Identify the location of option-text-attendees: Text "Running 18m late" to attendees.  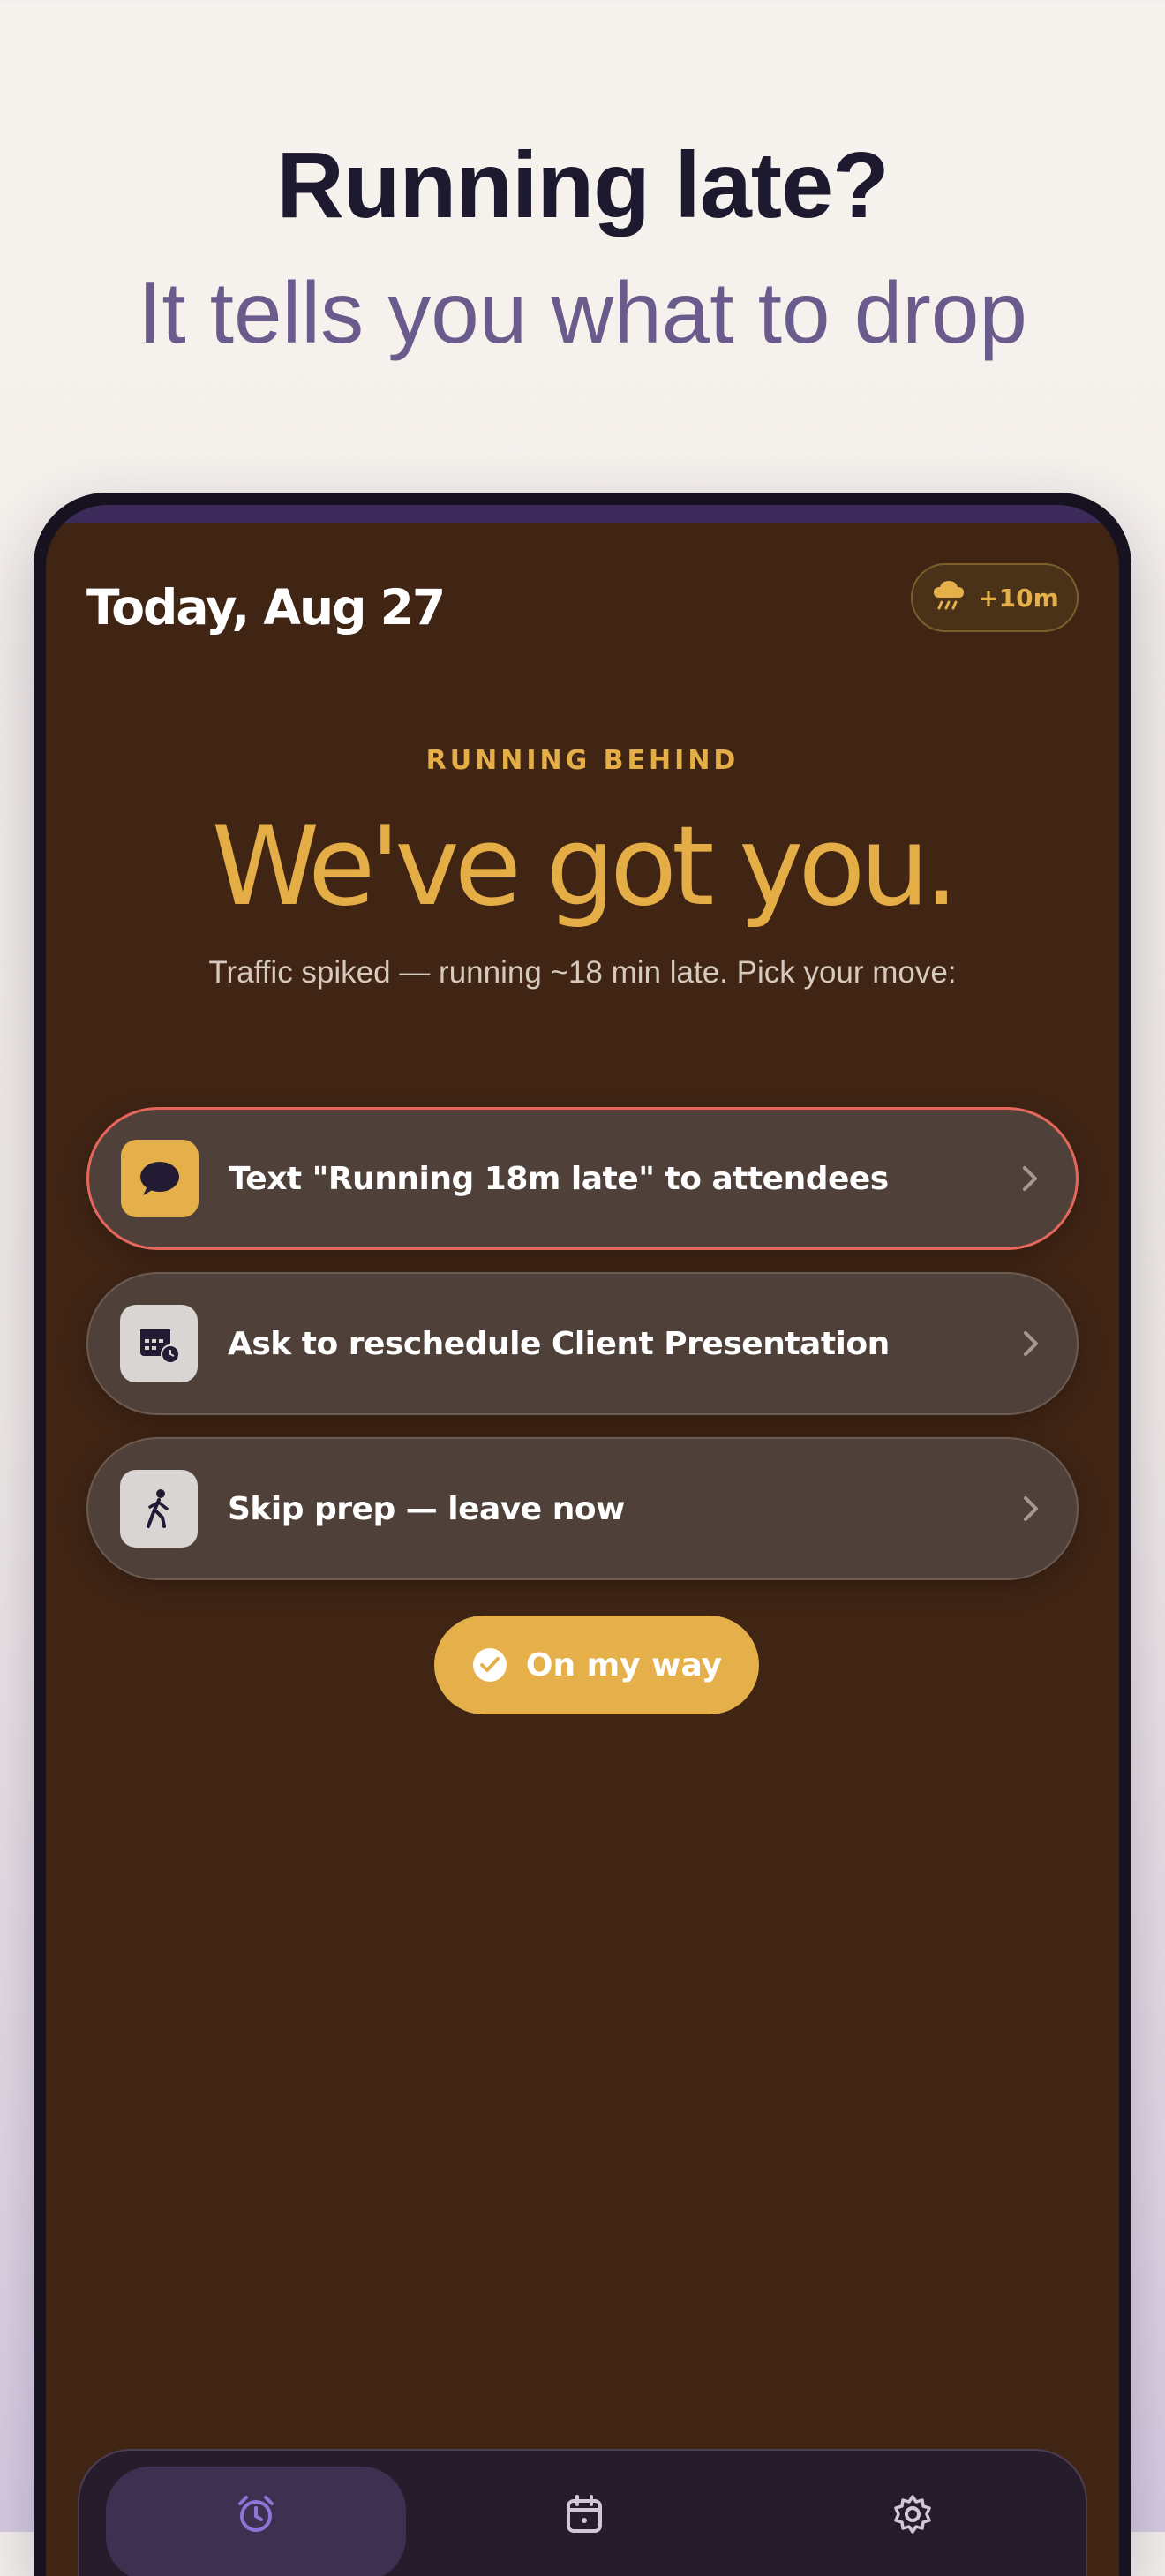
(582, 1179).